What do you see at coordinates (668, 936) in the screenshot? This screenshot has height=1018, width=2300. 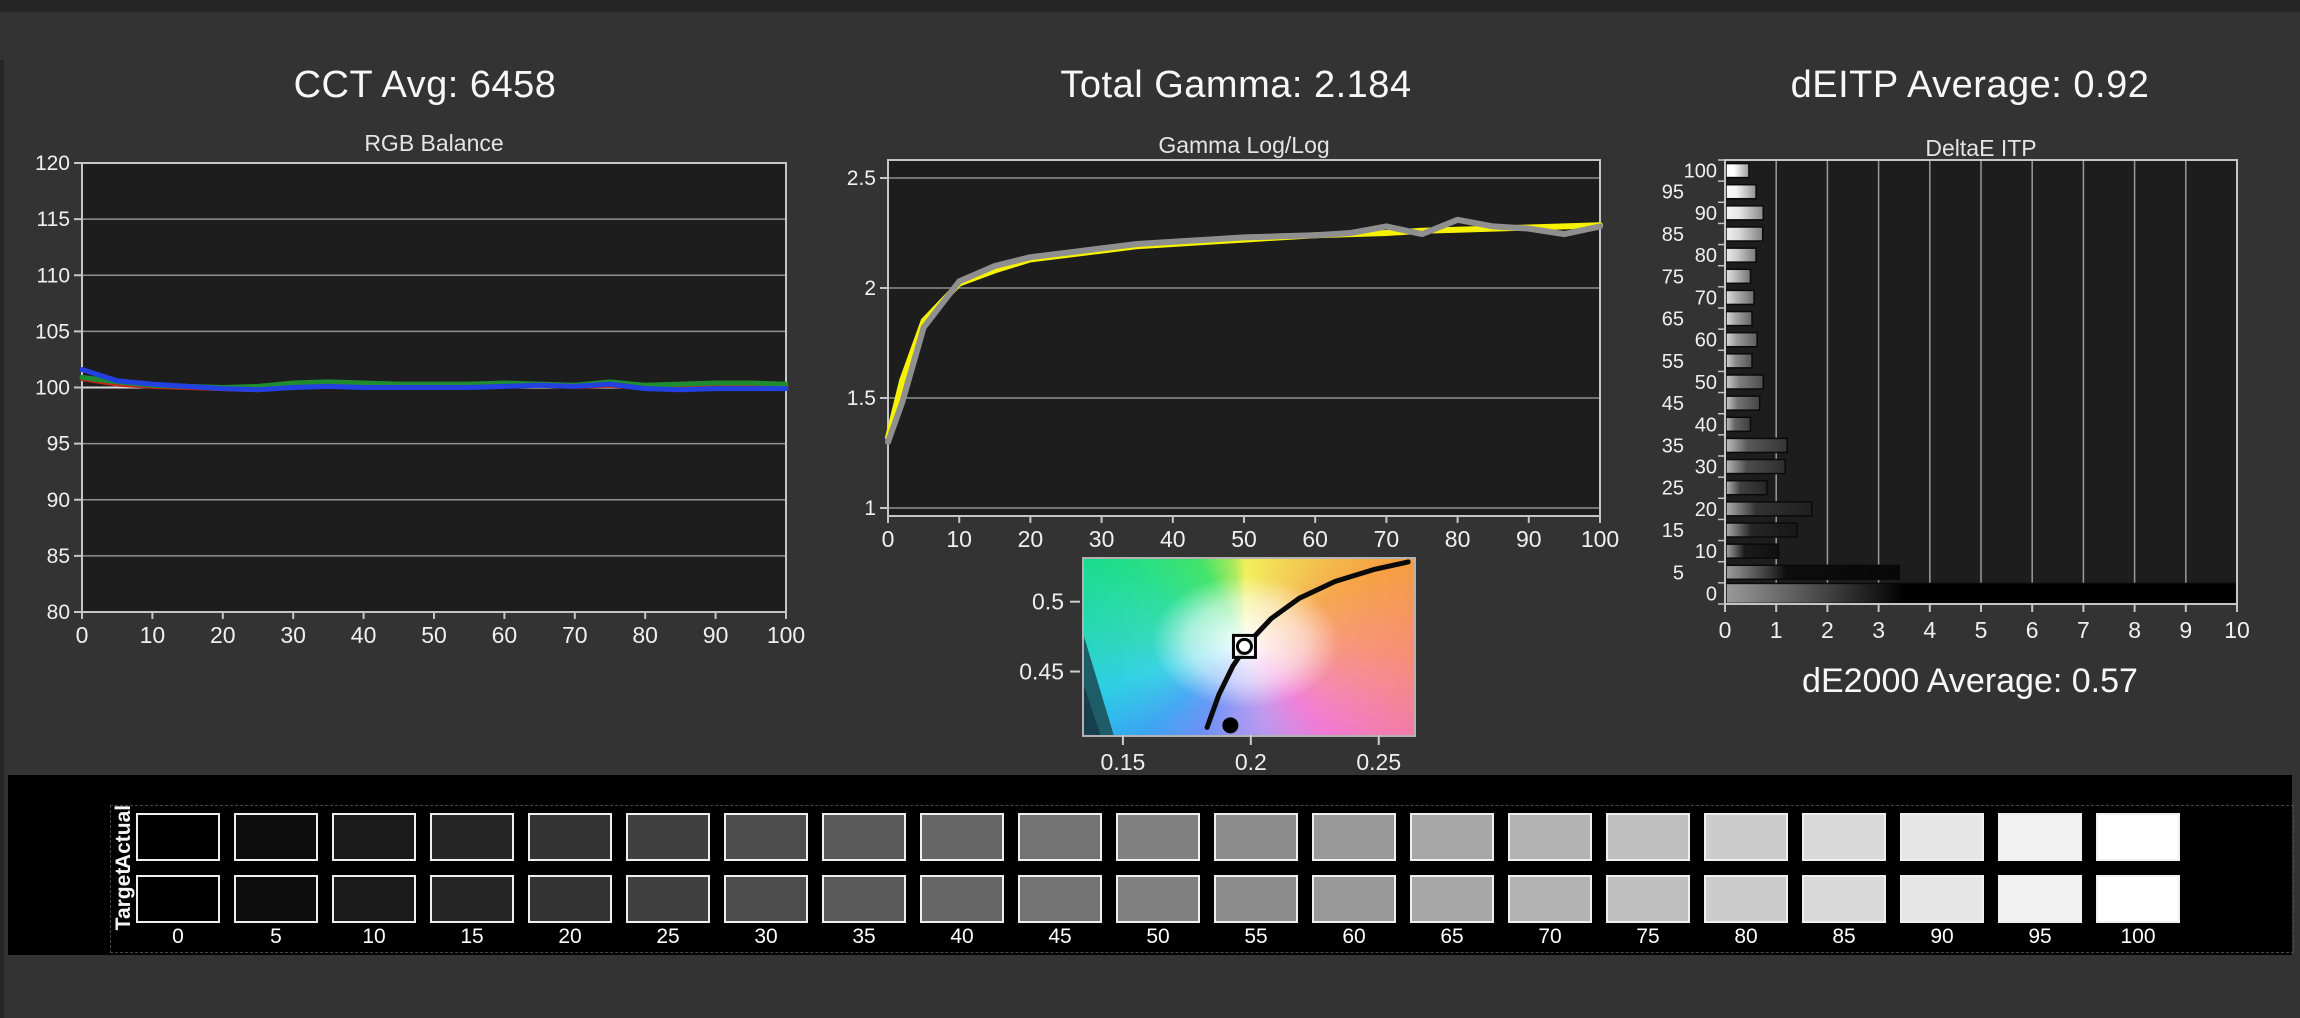 I see `swatch-level-label: 25` at bounding box center [668, 936].